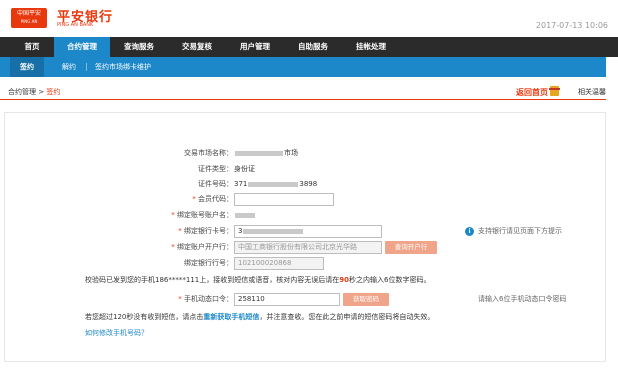  I want to click on modify-phone-link: 如何修改手机号码？, so click(116, 333).